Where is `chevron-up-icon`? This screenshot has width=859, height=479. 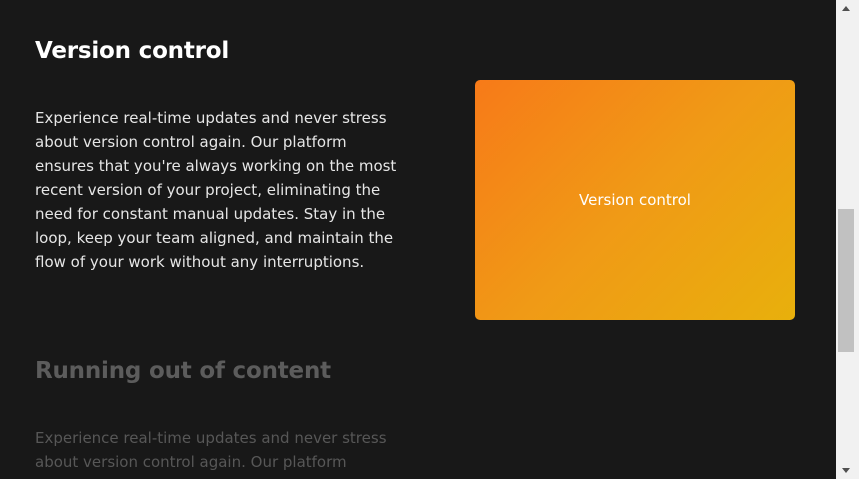 chevron-up-icon is located at coordinates (846, 8).